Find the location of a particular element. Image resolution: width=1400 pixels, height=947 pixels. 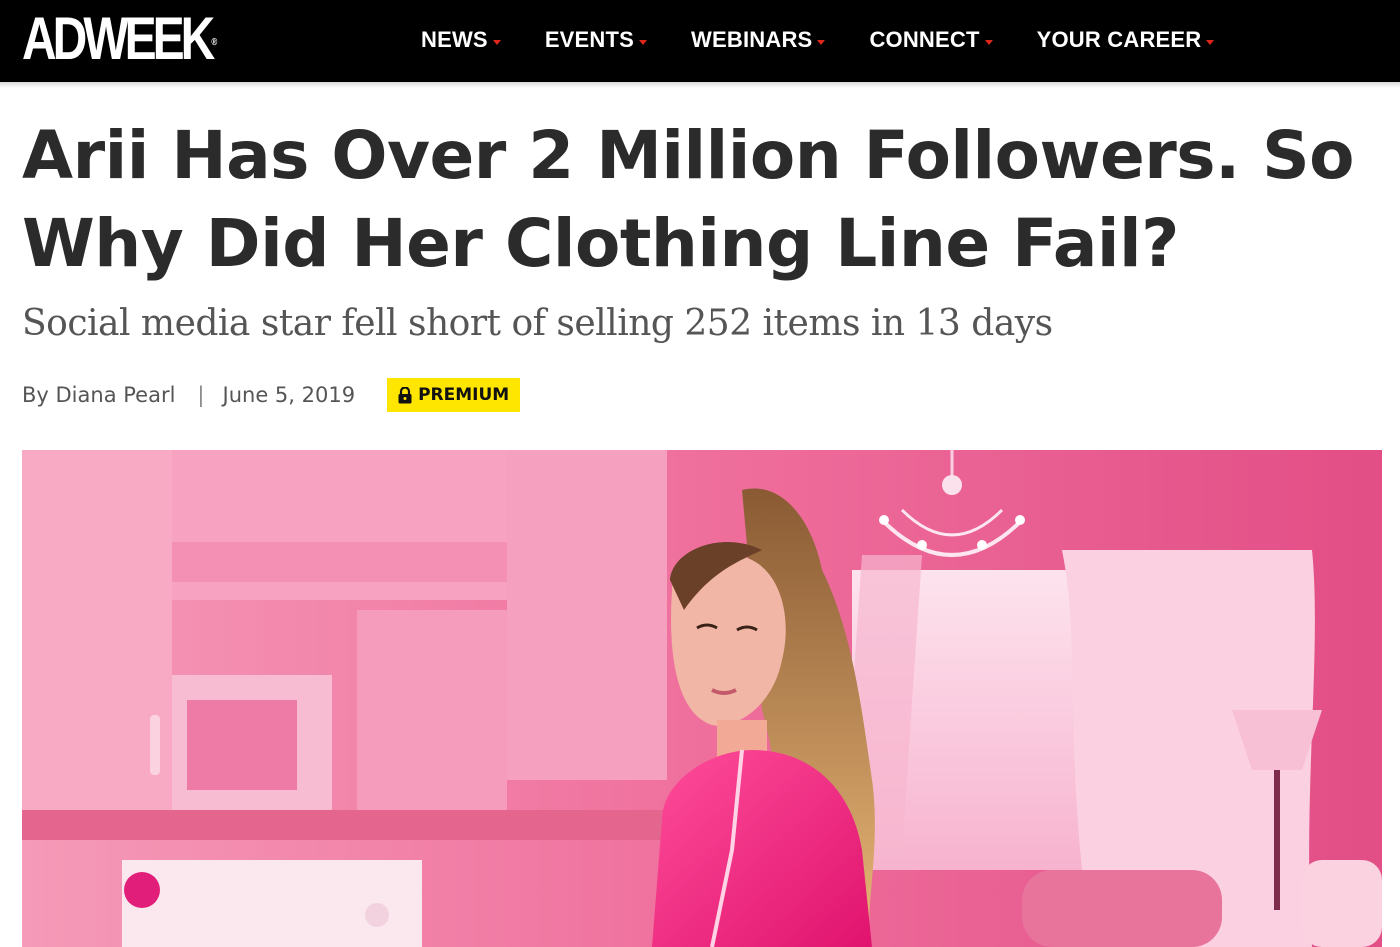

logo-registered-mark: ® is located at coordinates (214, 42).